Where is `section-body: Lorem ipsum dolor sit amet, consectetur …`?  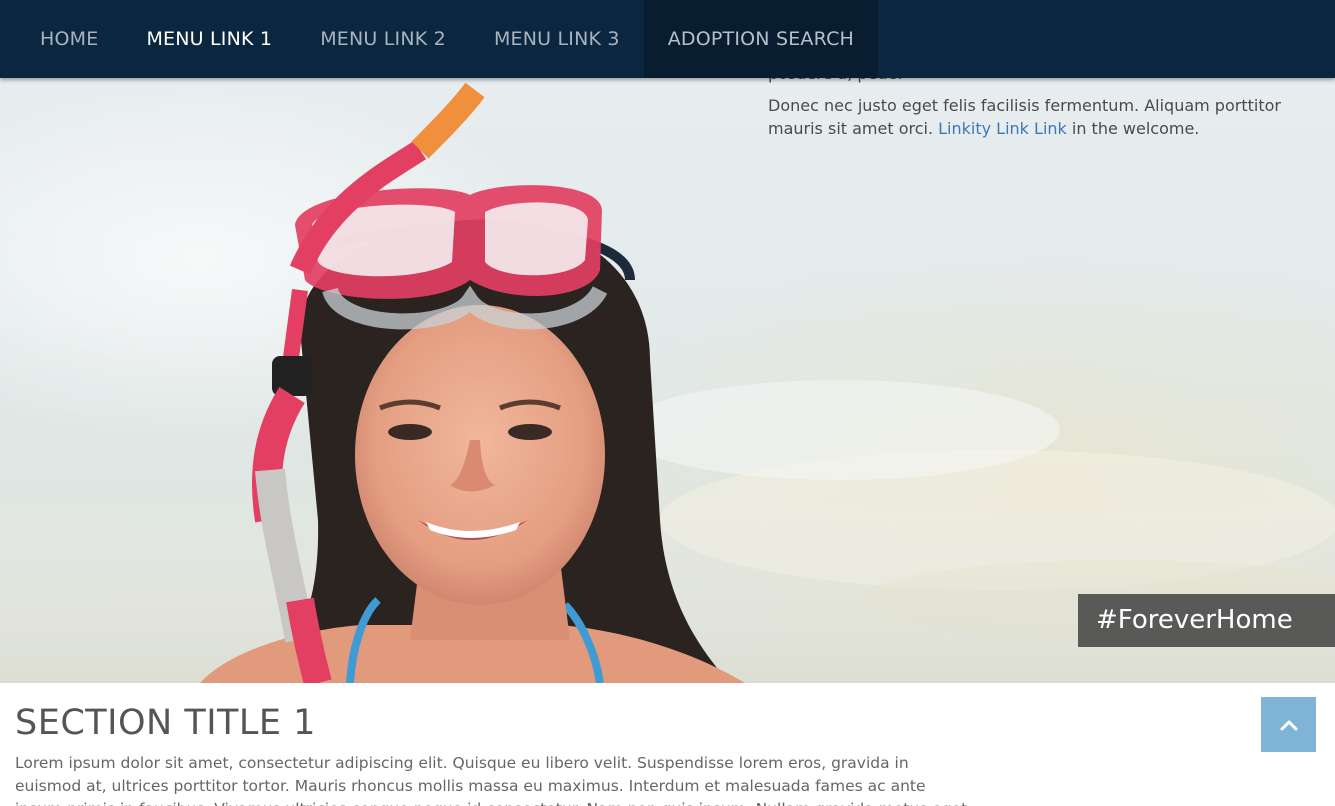
section-body: Lorem ipsum dolor sit amet, consectetur … is located at coordinates (491, 780).